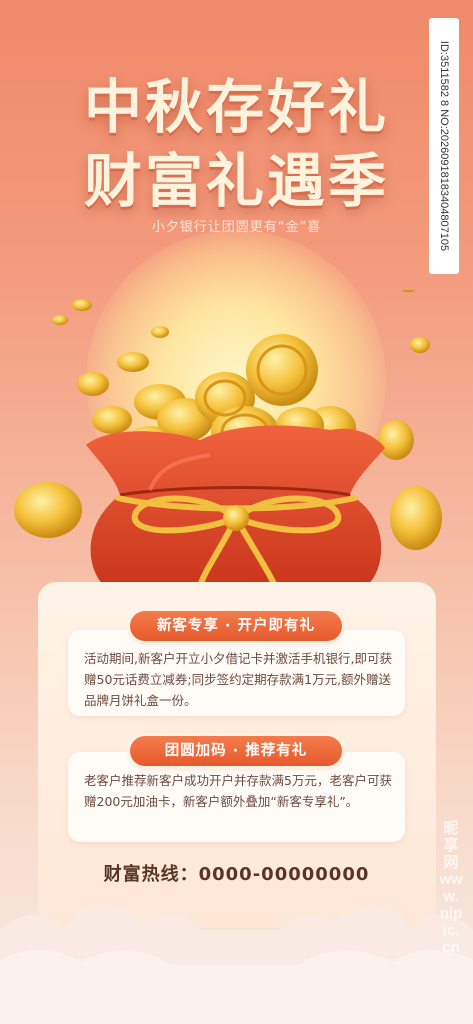  Describe the element at coordinates (451, 888) in the screenshot. I see `watermark-site: 昵享网 www.nipic.cn` at that location.